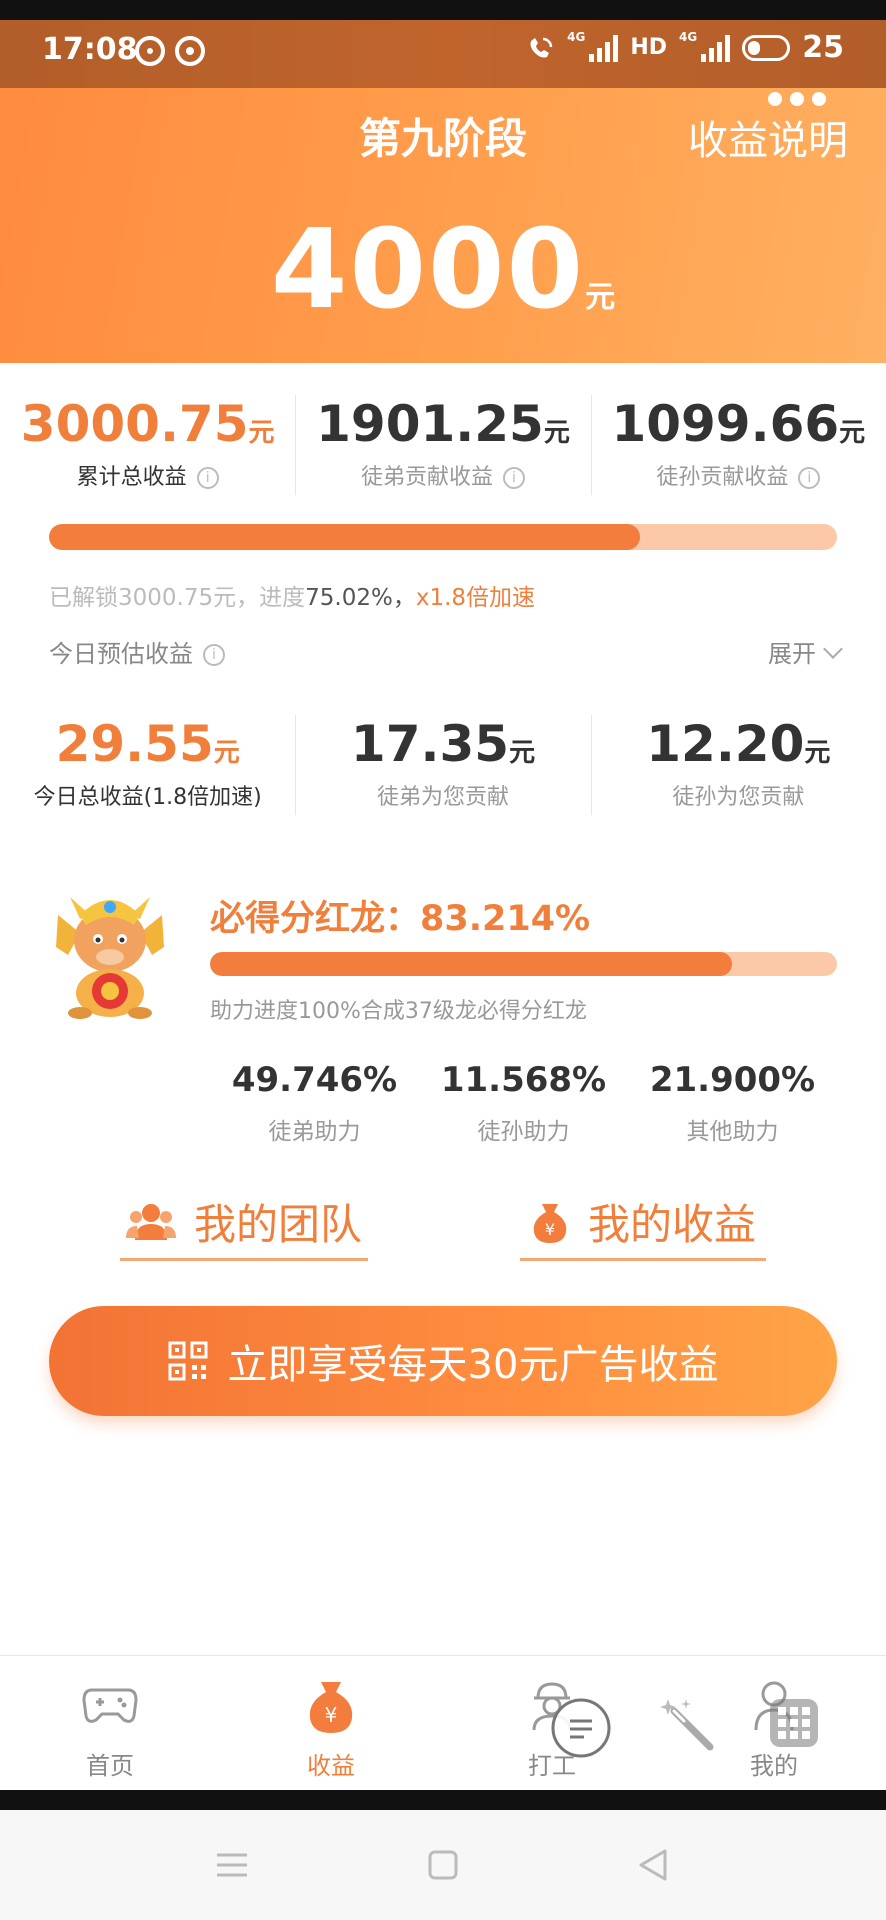 Image resolution: width=886 pixels, height=1920 pixels. Describe the element at coordinates (110, 1705) in the screenshot. I see `gamepad-icon` at that location.